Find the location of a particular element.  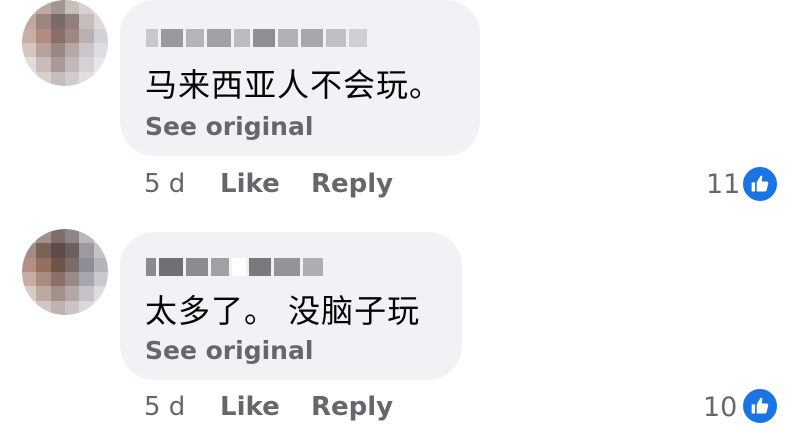

comment-text: 太多了。 没脑子玩 is located at coordinates (283, 311).